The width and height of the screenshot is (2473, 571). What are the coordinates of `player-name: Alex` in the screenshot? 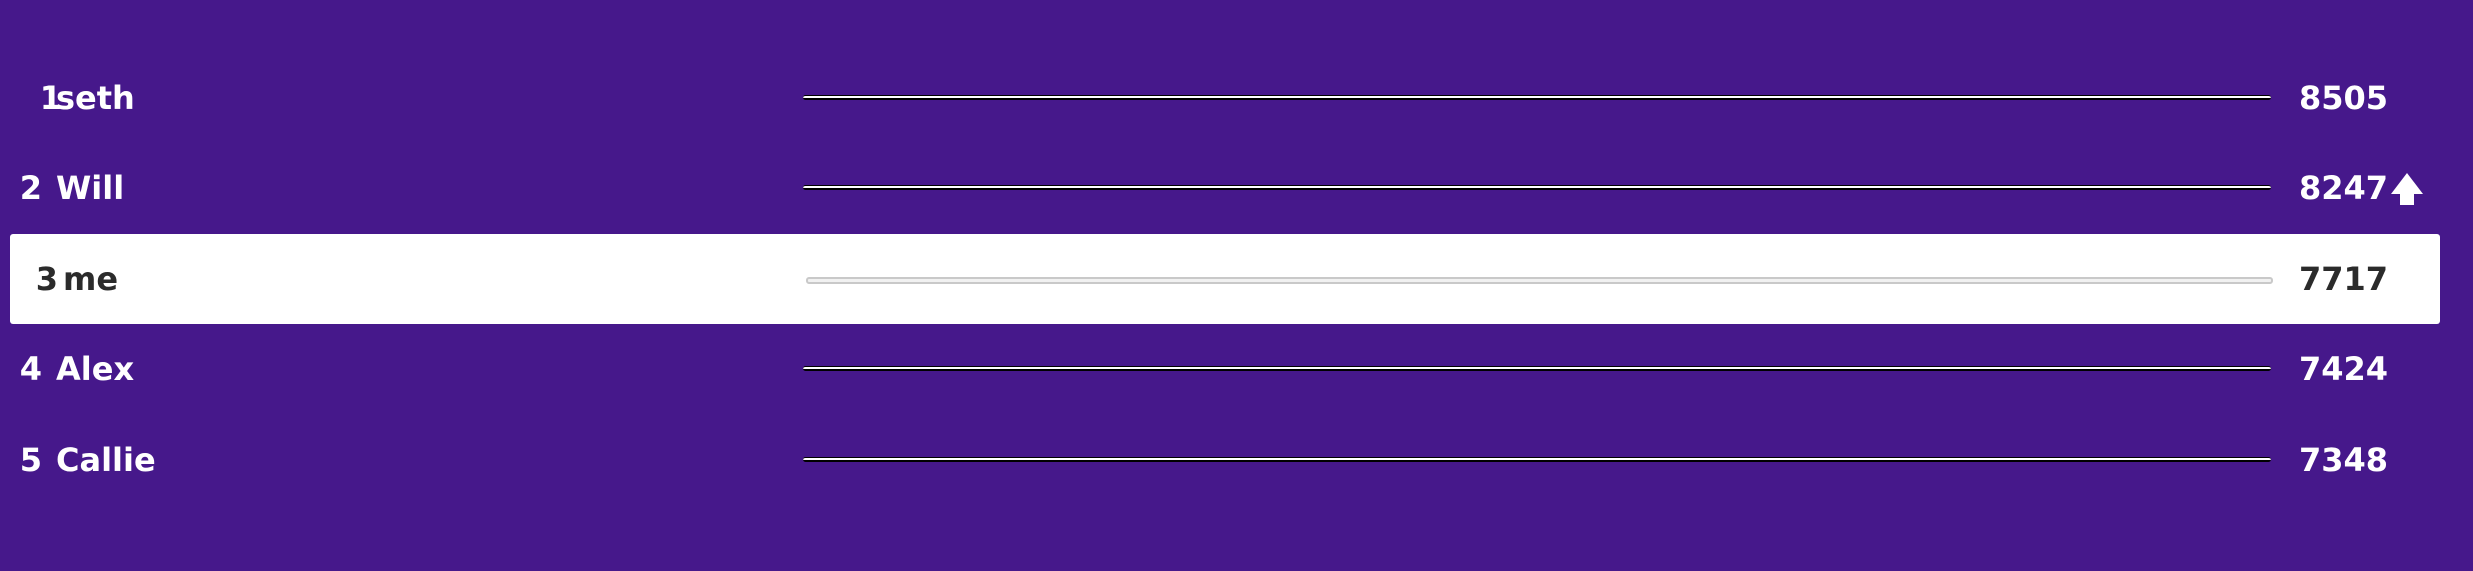 It's located at (95, 369).